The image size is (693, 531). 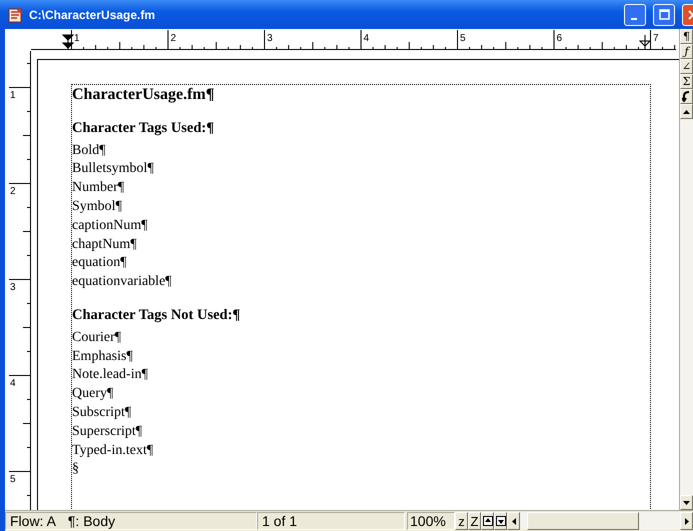 I want to click on paragraph: §, so click(x=76, y=469).